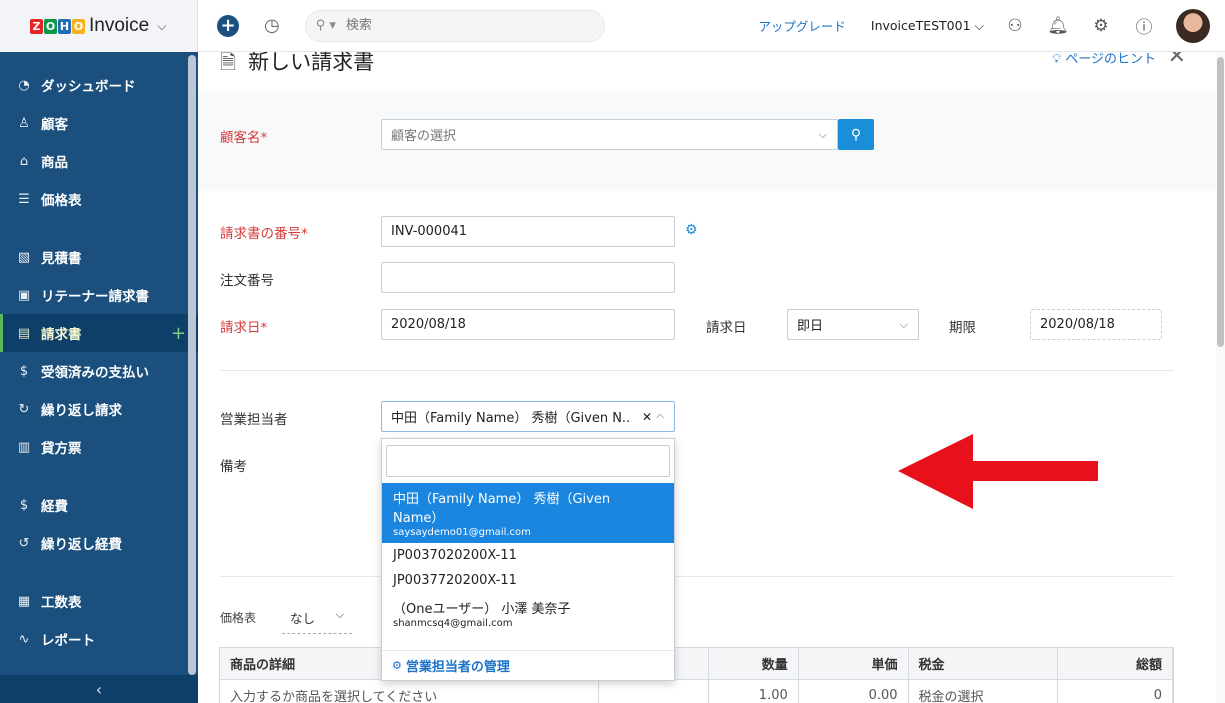 This screenshot has height=703, width=1225. Describe the element at coordinates (311, 63) in the screenshot. I see `page-title: 新しい請求書` at that location.